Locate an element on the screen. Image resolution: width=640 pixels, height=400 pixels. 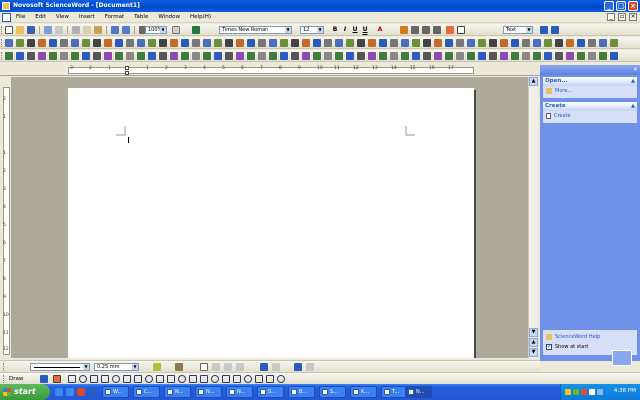
align-right-icon is located at coordinates (426, 30).